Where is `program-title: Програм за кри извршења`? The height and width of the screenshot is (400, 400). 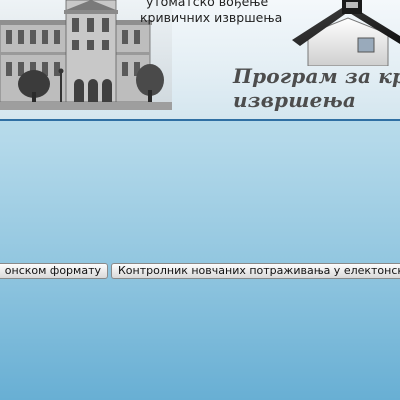 program-title: Програм за кри извршења is located at coordinates (316, 88).